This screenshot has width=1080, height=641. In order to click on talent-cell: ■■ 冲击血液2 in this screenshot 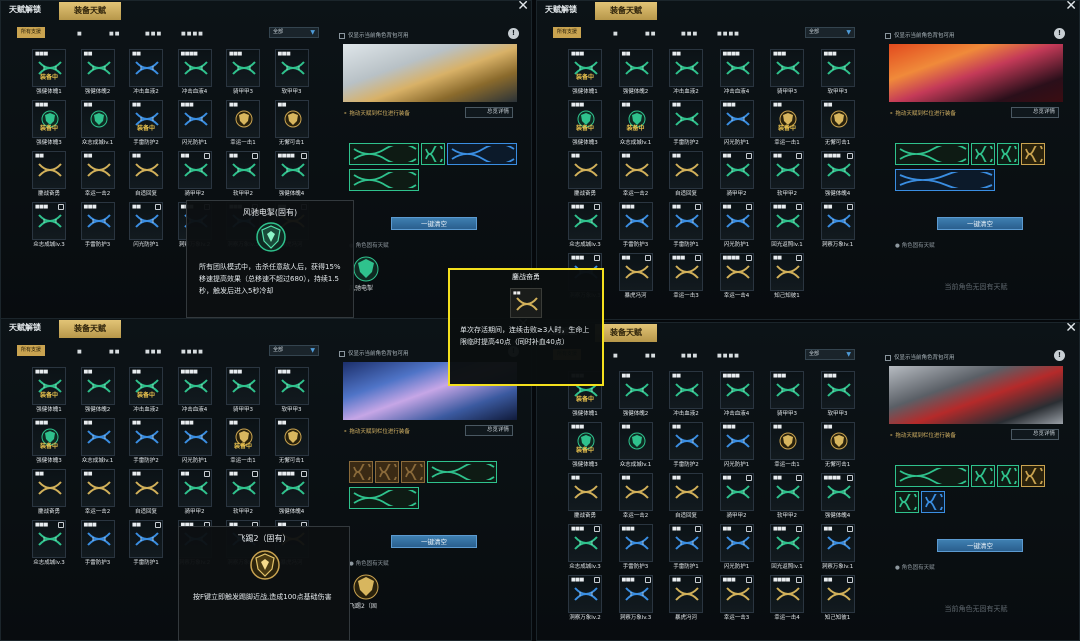, I will do `click(686, 396)`.